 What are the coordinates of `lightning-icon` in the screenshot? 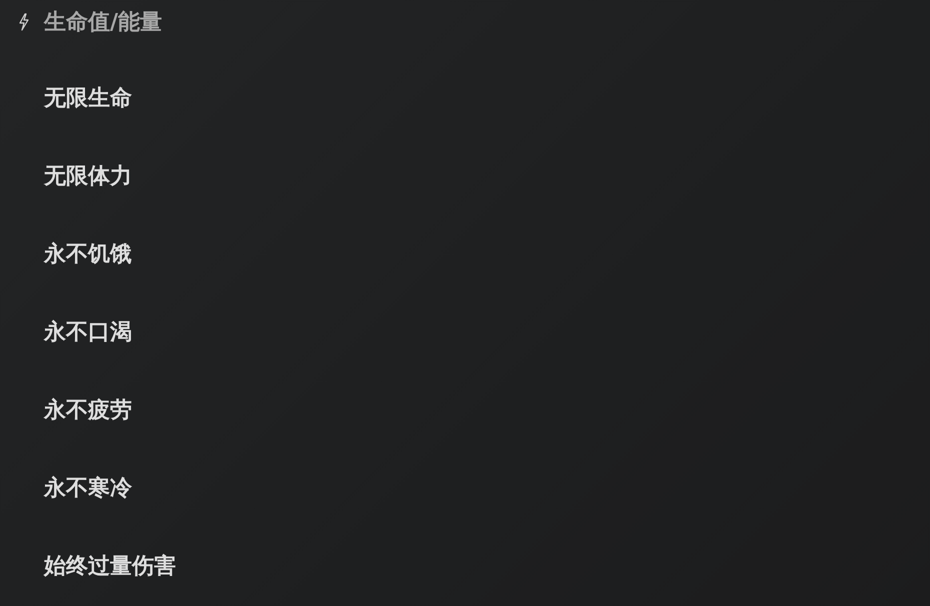 It's located at (24, 22).